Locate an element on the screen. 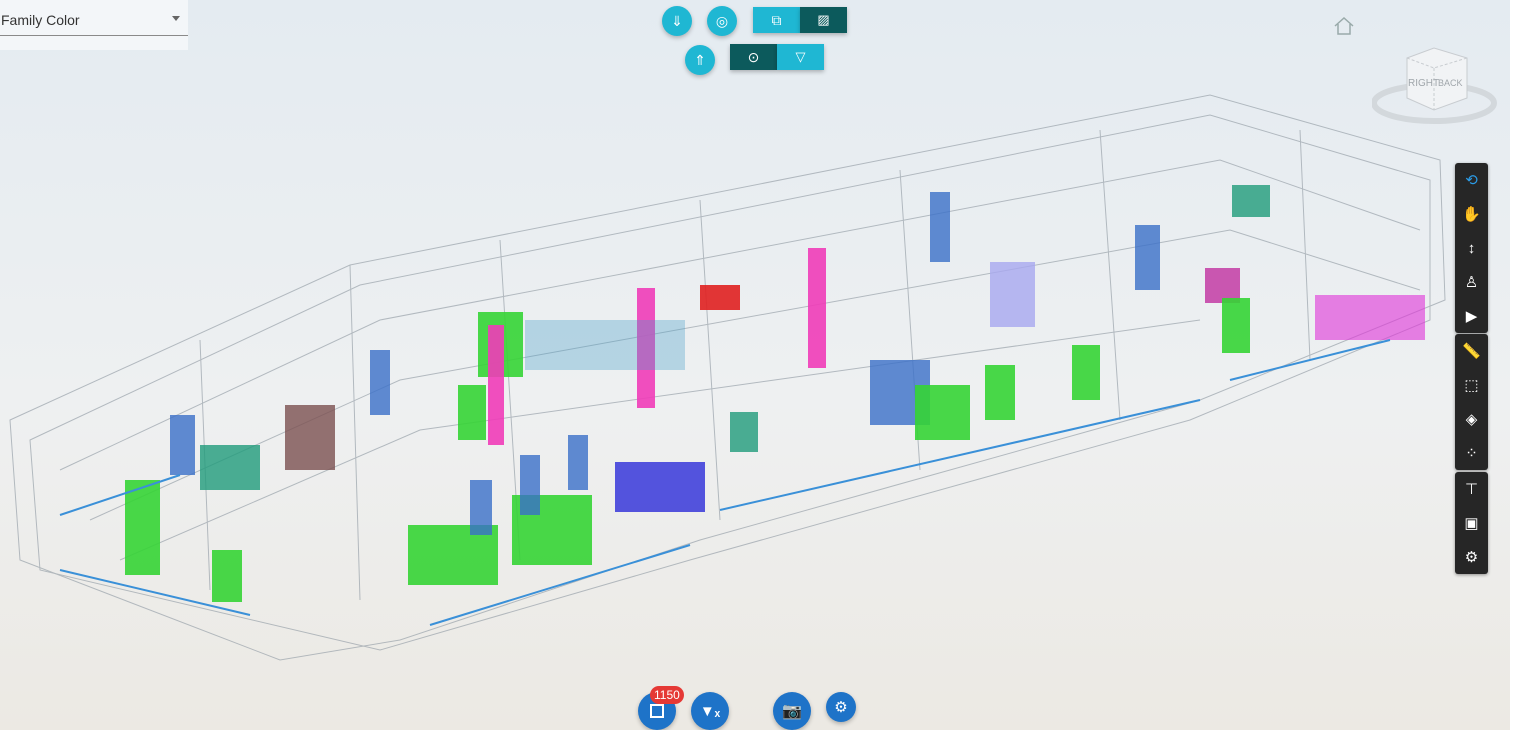 The image size is (1516, 730). copy-select-button: ⧉ is located at coordinates (776, 20).